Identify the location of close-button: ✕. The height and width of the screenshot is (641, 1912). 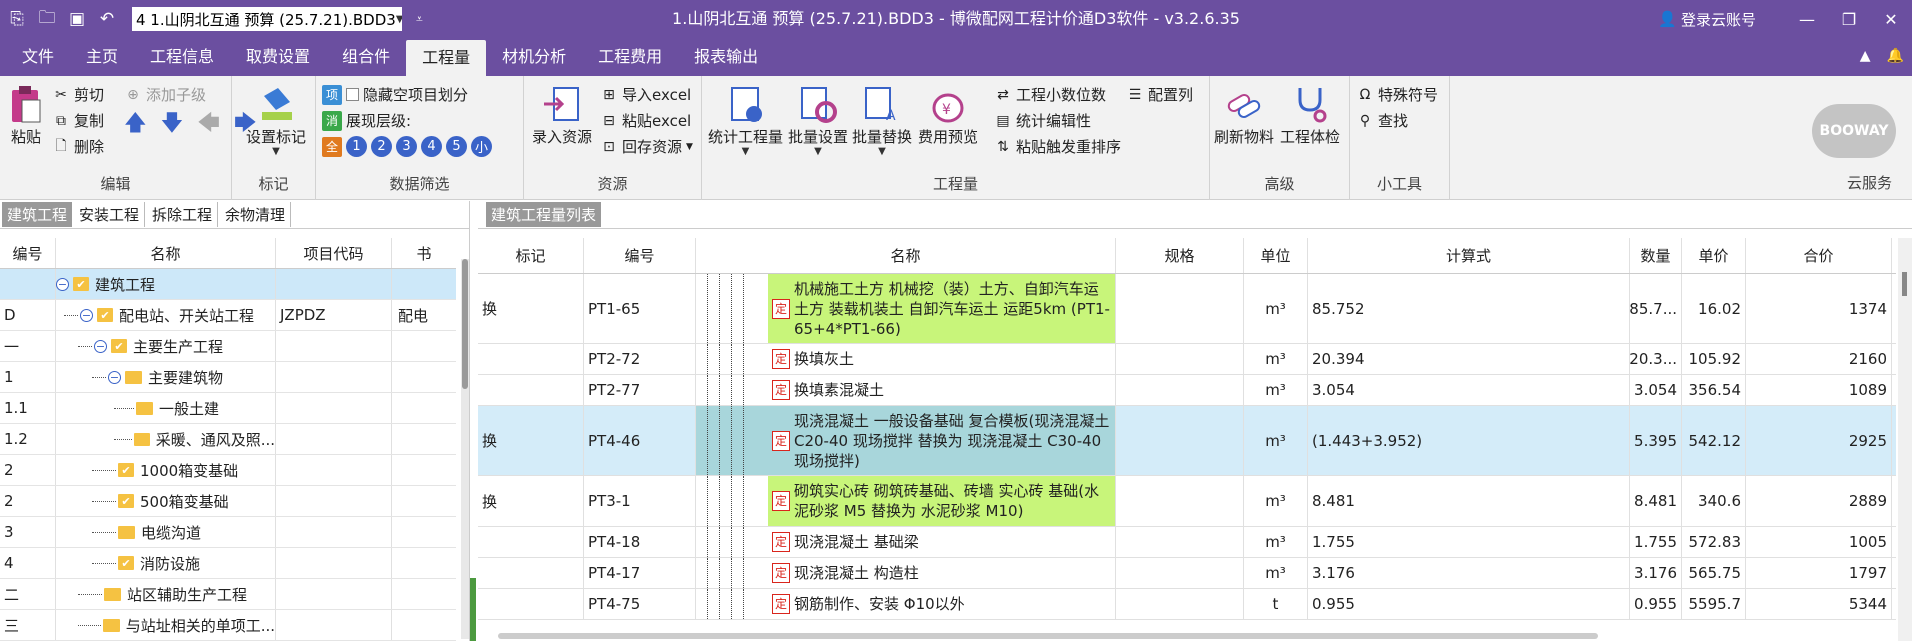
(1891, 19).